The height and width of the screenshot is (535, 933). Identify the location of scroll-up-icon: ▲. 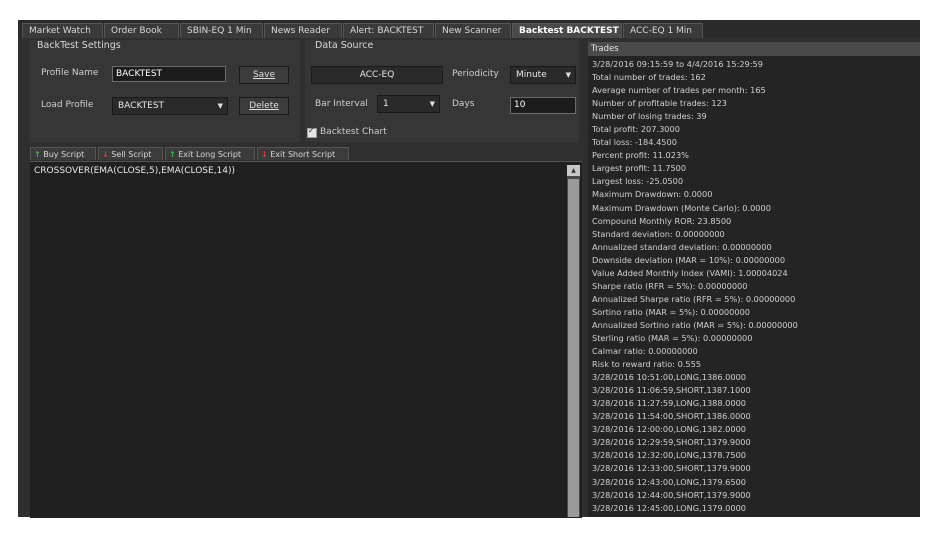
(573, 170).